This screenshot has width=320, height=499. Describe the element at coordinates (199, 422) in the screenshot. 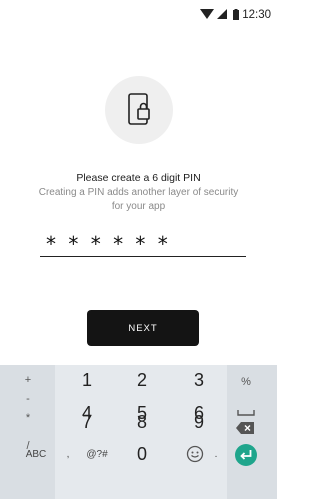

I see `key-9: 9` at that location.